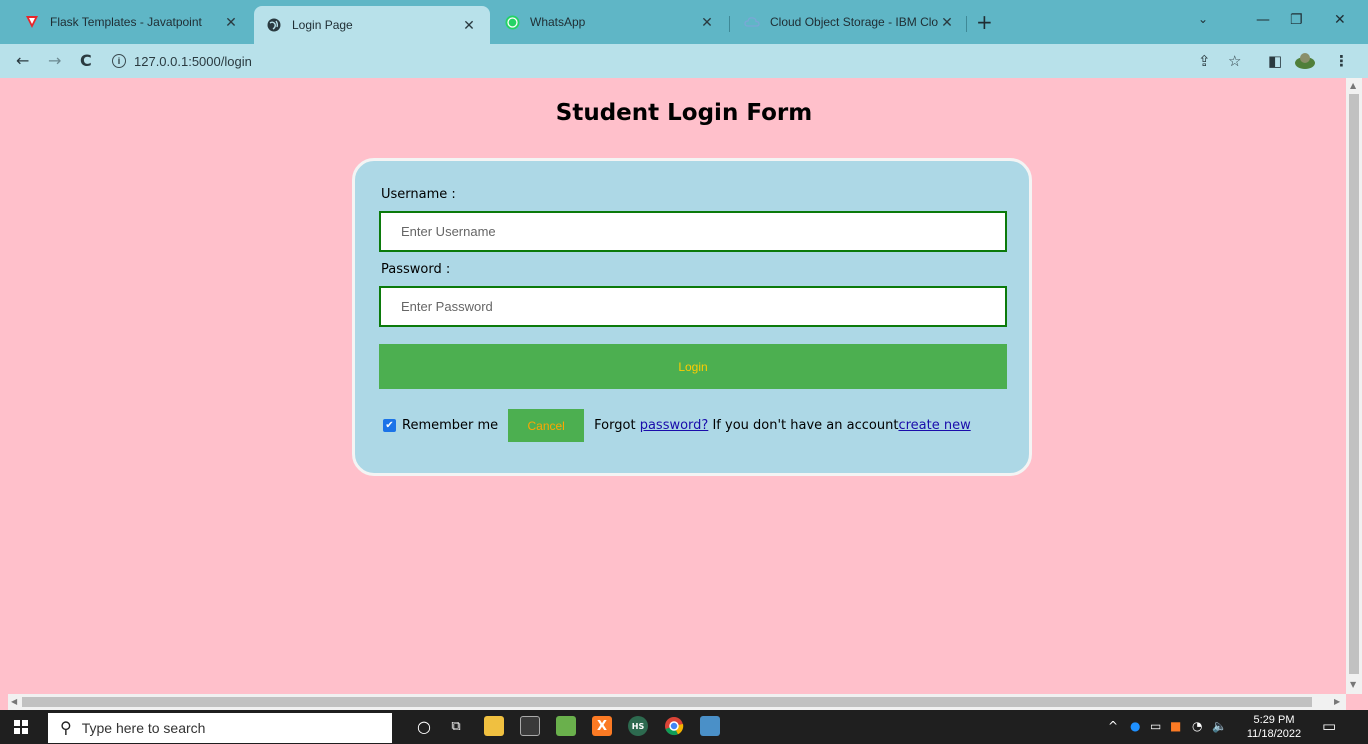 The width and height of the screenshot is (1368, 744). Describe the element at coordinates (1337, 701) in the screenshot. I see `scroll-right-arrow-icon: ▶` at that location.